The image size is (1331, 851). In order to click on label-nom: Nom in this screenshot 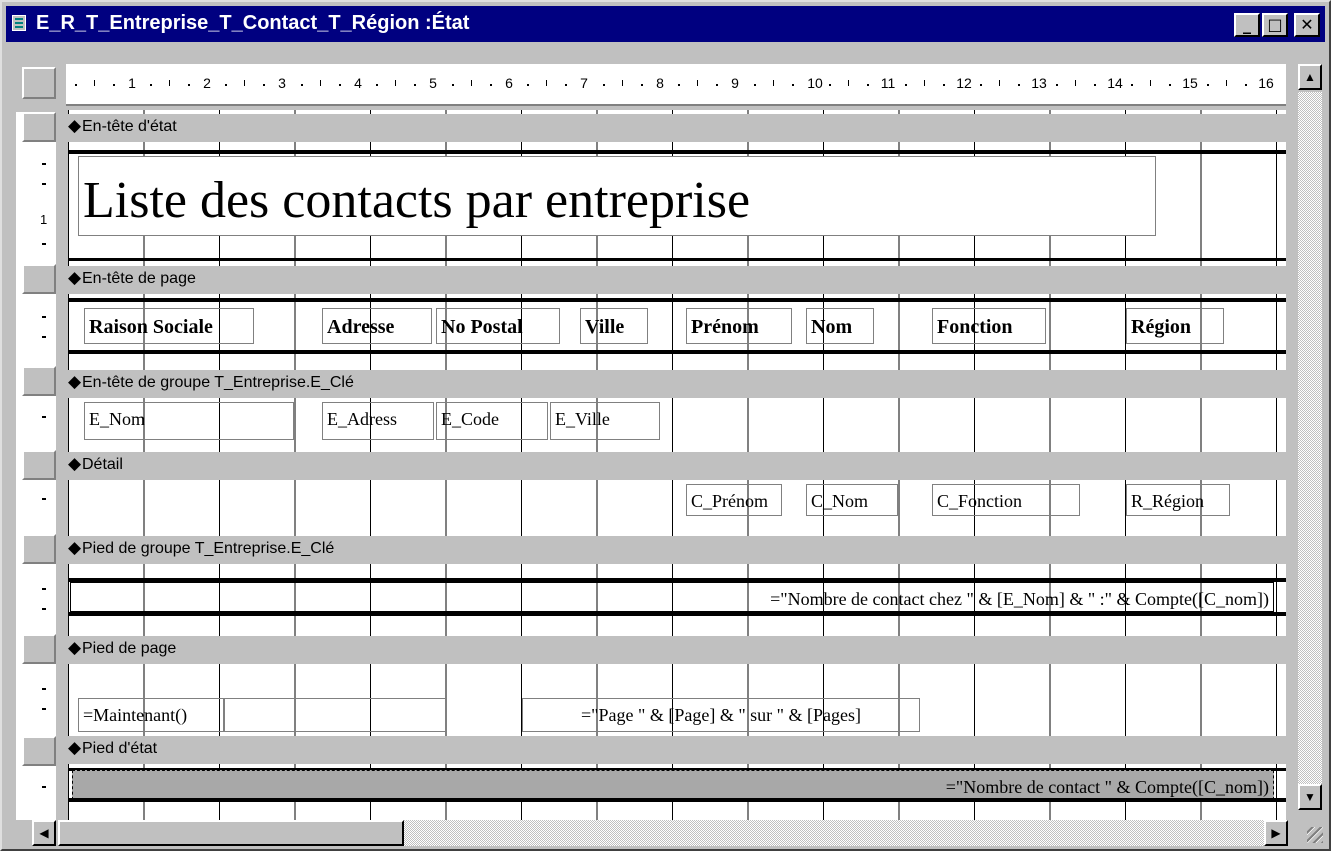, I will do `click(840, 326)`.